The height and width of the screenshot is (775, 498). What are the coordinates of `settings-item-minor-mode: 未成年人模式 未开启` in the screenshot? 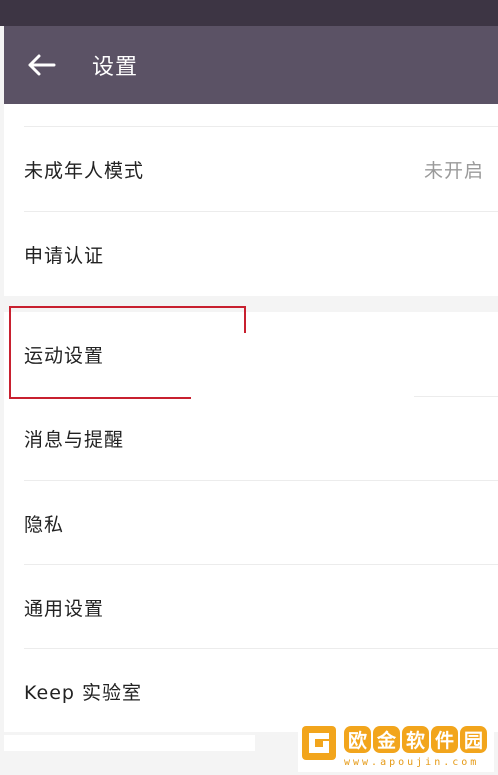 It's located at (251, 169).